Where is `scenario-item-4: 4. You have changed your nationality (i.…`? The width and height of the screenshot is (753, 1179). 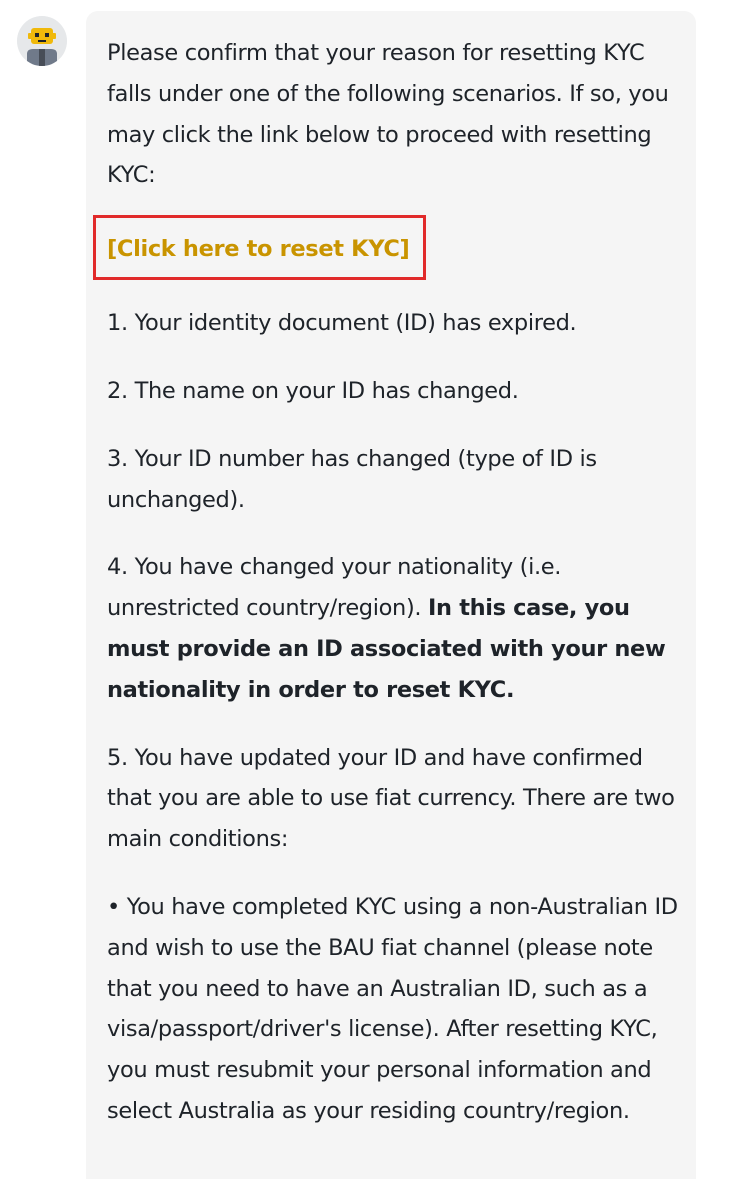
scenario-item-4: 4. You have changed your nationality (i.… is located at coordinates (394, 628).